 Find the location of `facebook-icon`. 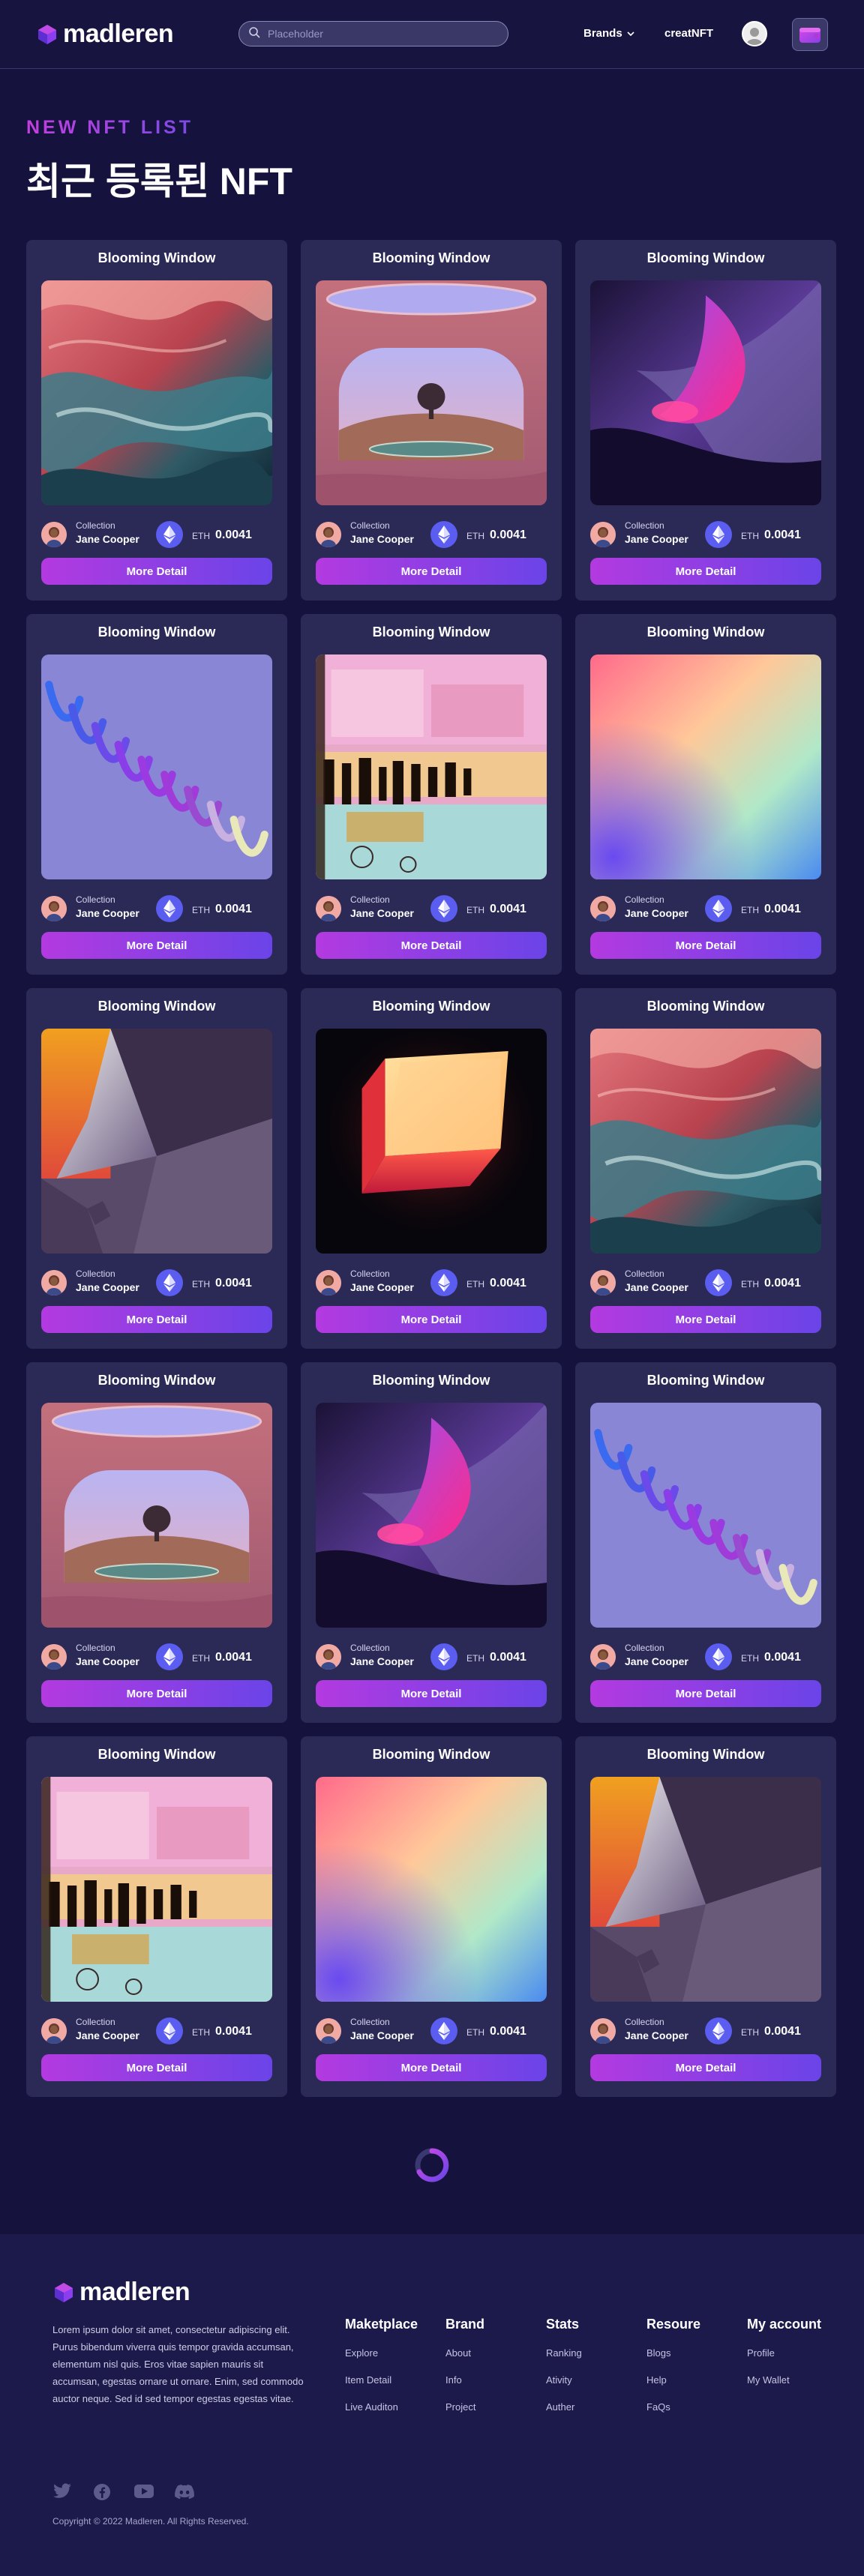

facebook-icon is located at coordinates (103, 2492).